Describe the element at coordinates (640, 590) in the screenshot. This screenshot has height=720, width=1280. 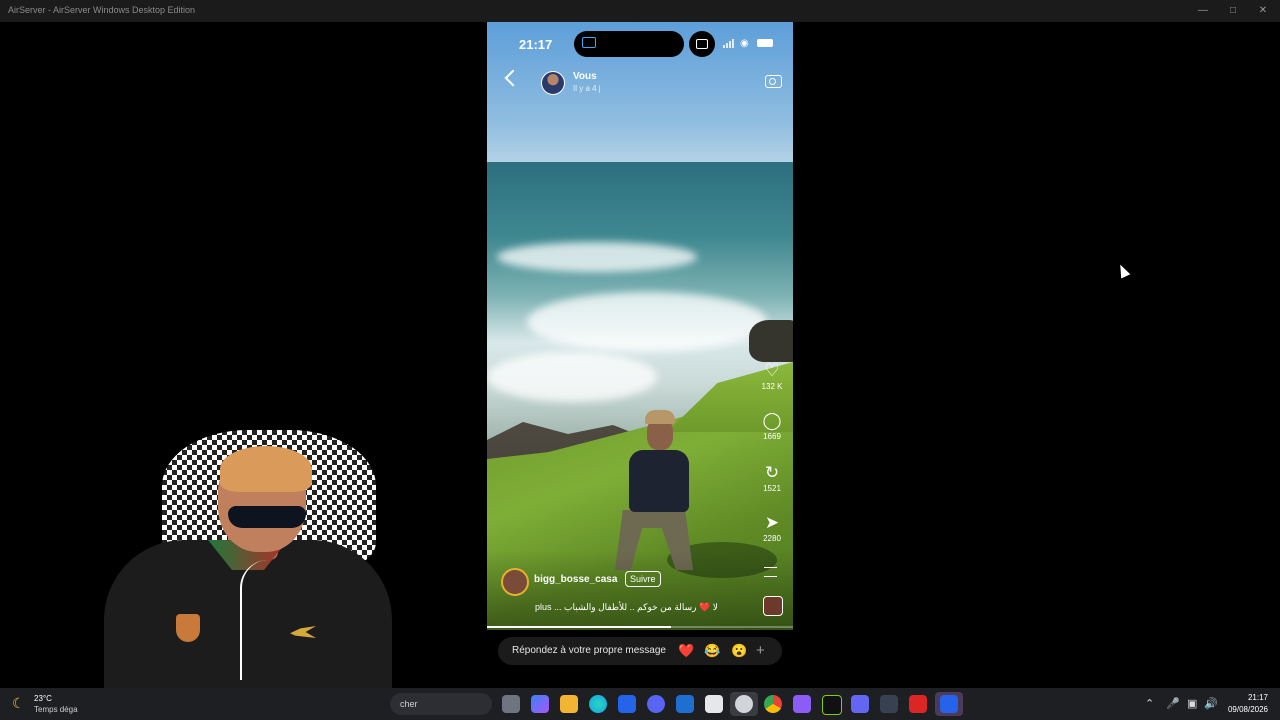
I see `overlay-gradient` at that location.